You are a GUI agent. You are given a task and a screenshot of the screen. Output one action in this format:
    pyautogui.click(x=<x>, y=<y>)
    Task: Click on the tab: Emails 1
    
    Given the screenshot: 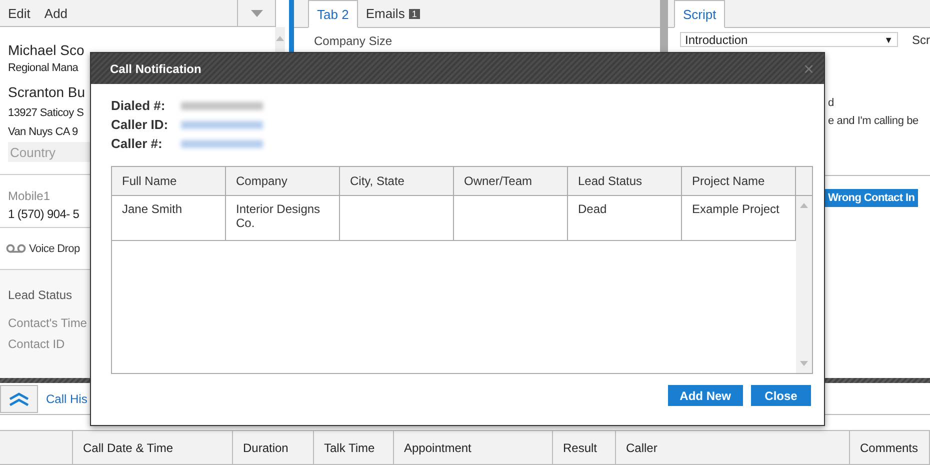 What is the action you would take?
    pyautogui.click(x=393, y=13)
    